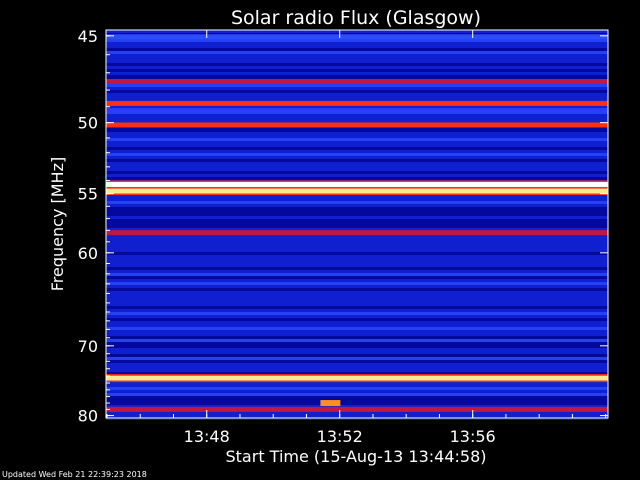  What do you see at coordinates (356, 18) in the screenshot?
I see `chart-title: Solar radio Flux (Glasgow)` at bounding box center [356, 18].